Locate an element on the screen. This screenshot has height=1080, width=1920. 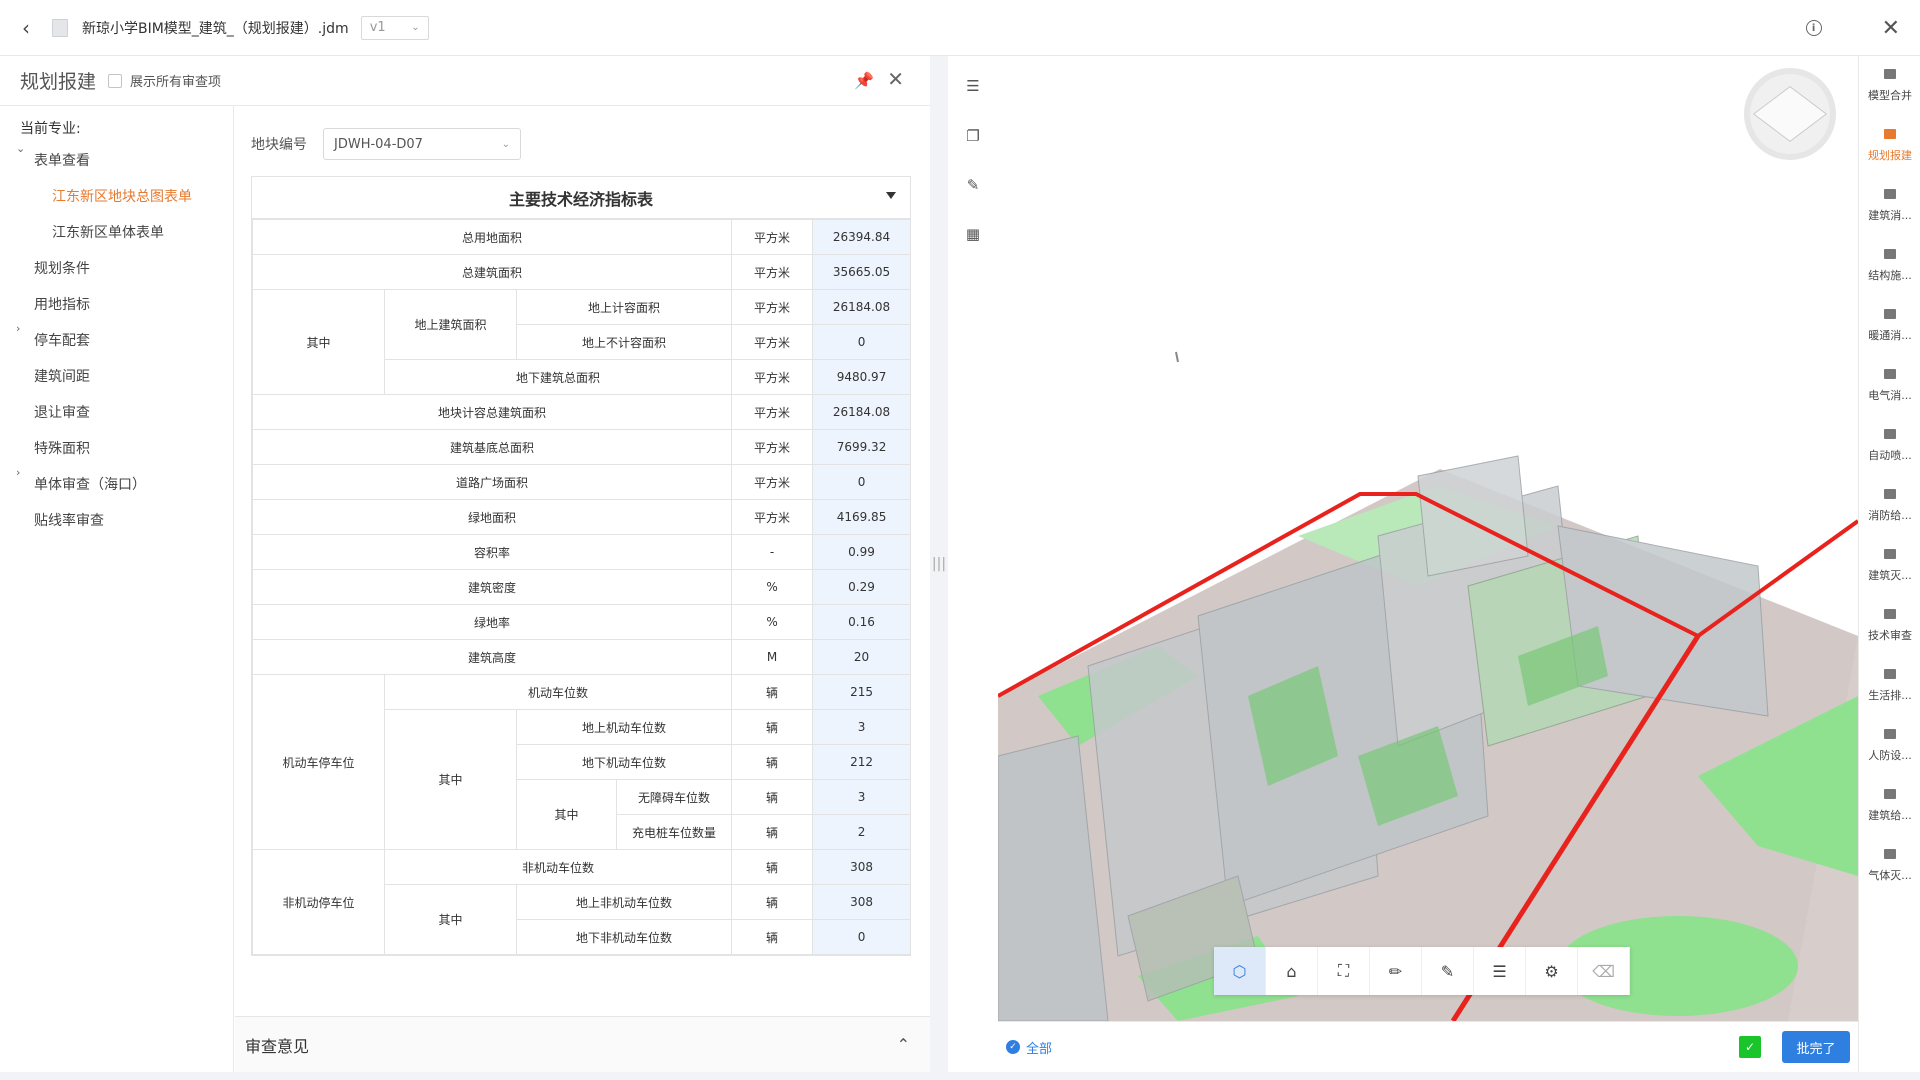
all-filter: ✓ 全部 is located at coordinates (1029, 1047).